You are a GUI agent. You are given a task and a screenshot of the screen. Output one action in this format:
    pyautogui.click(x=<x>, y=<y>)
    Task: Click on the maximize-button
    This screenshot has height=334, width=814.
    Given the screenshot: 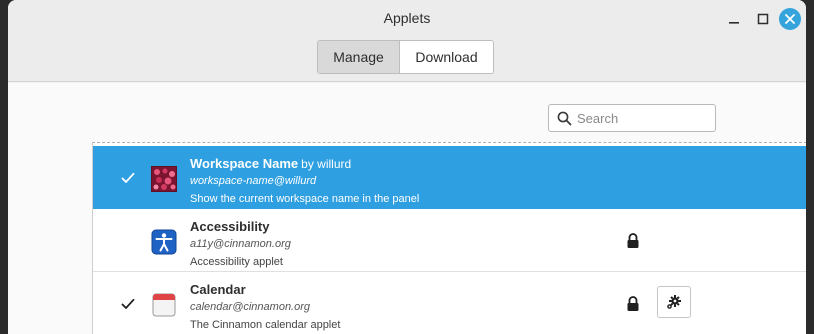 What is the action you would take?
    pyautogui.click(x=763, y=19)
    